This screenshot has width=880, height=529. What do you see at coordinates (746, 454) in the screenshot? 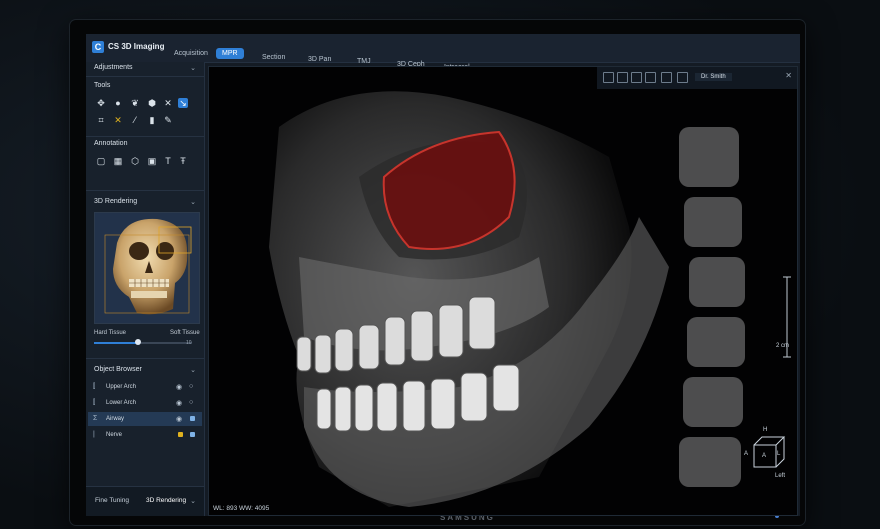
I see `orientation-left: A` at bounding box center [746, 454].